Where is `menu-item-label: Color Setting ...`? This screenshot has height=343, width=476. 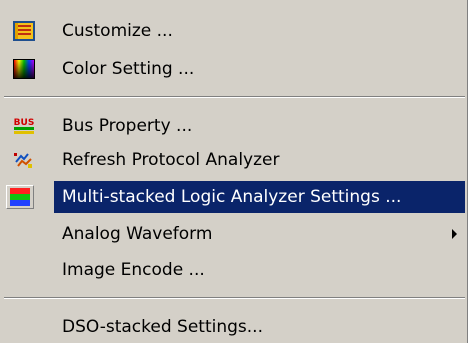
menu-item-label: Color Setting ... is located at coordinates (128, 69).